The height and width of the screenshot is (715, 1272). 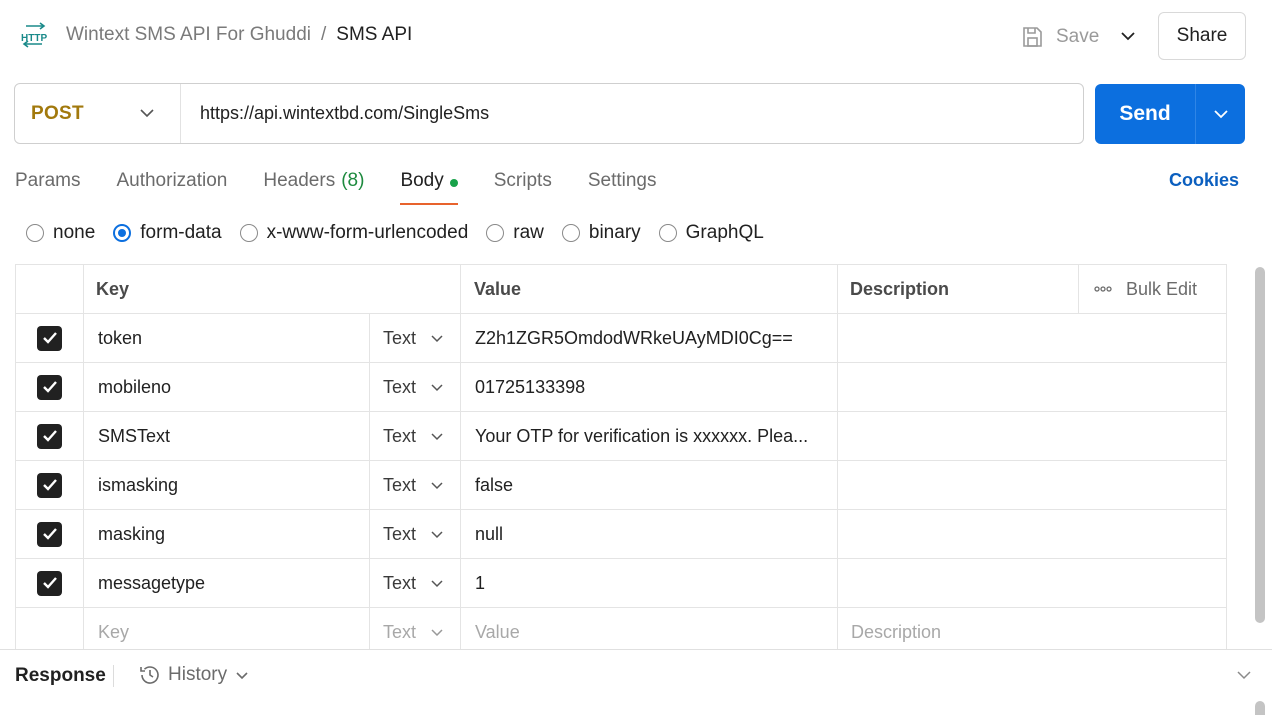 I want to click on history-label: History, so click(x=198, y=674).